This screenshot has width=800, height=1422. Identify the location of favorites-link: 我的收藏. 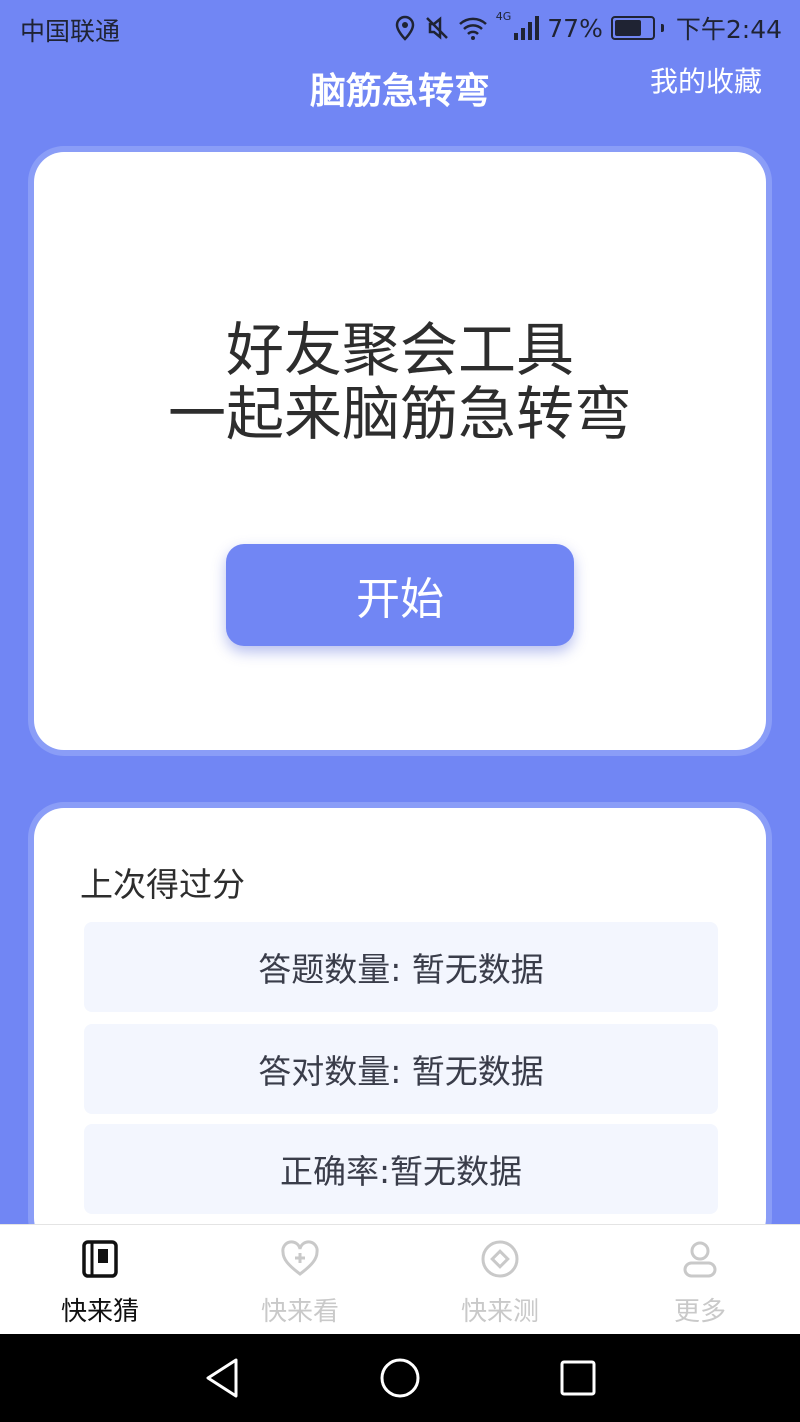
(706, 80).